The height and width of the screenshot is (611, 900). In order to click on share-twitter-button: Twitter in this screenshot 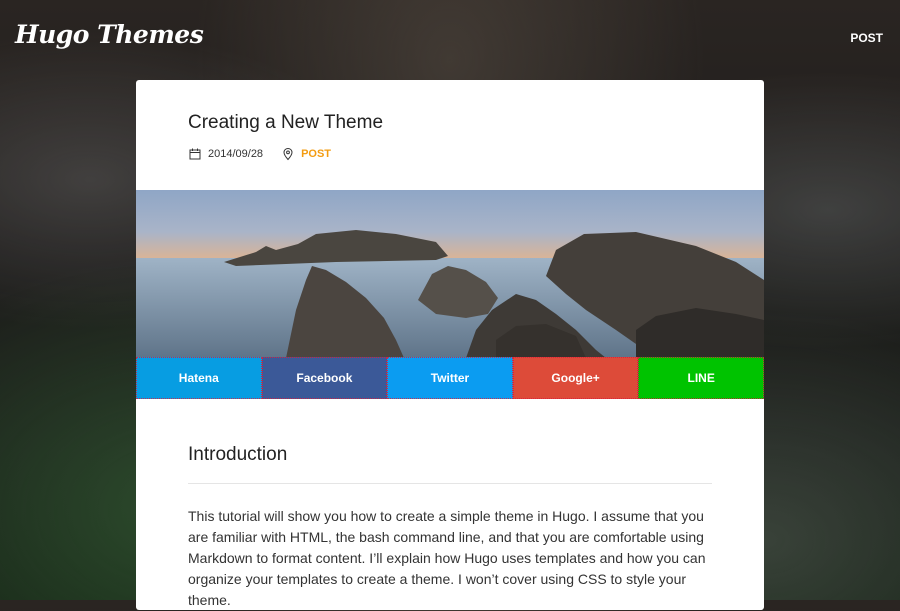, I will do `click(450, 378)`.